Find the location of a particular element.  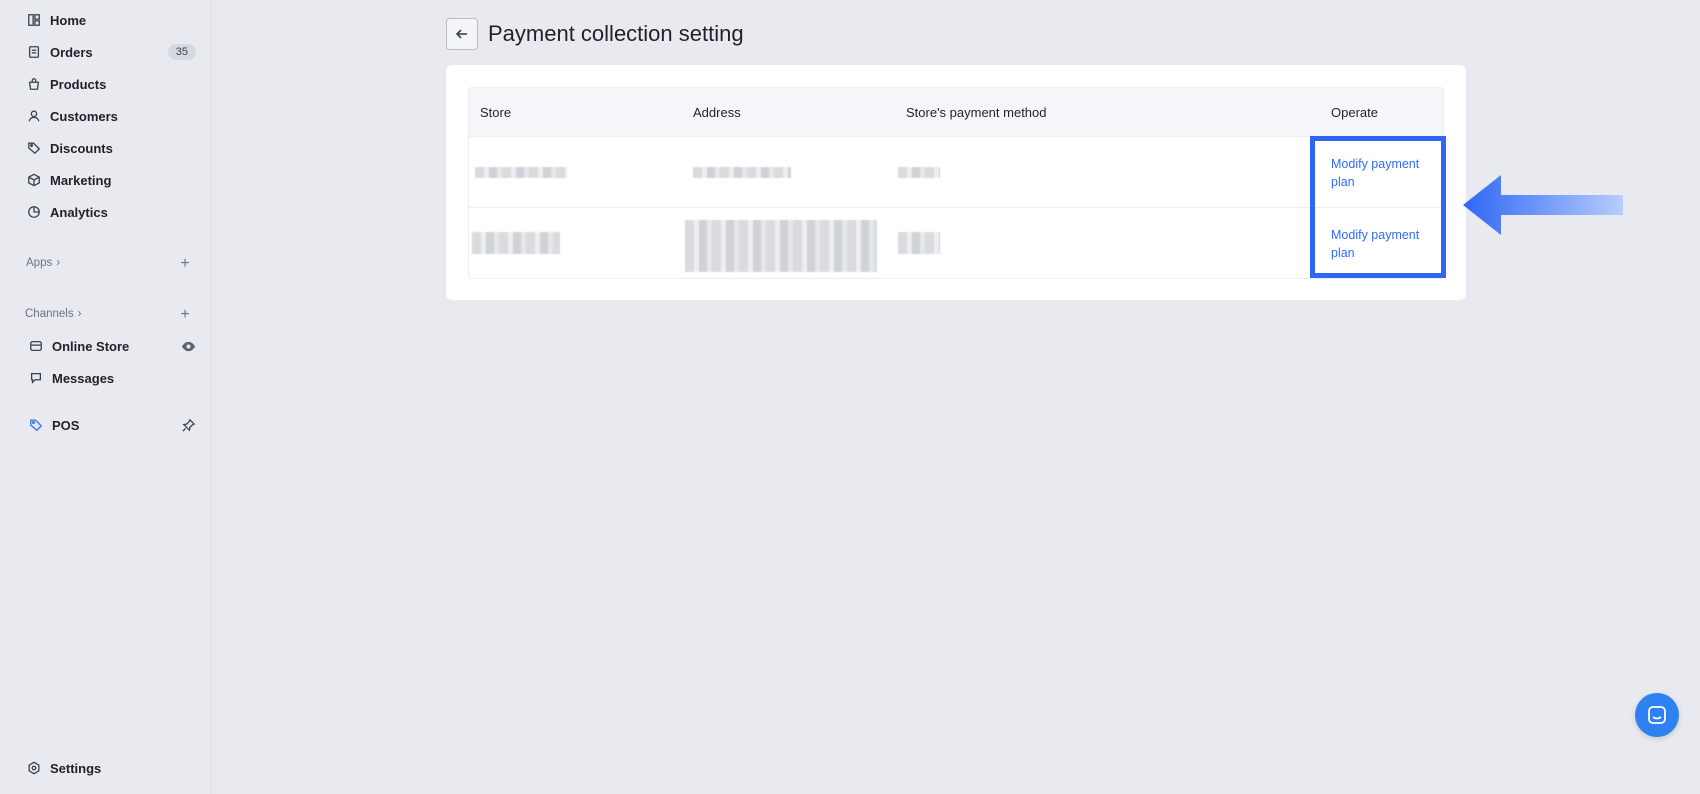

back-button is located at coordinates (462, 34).